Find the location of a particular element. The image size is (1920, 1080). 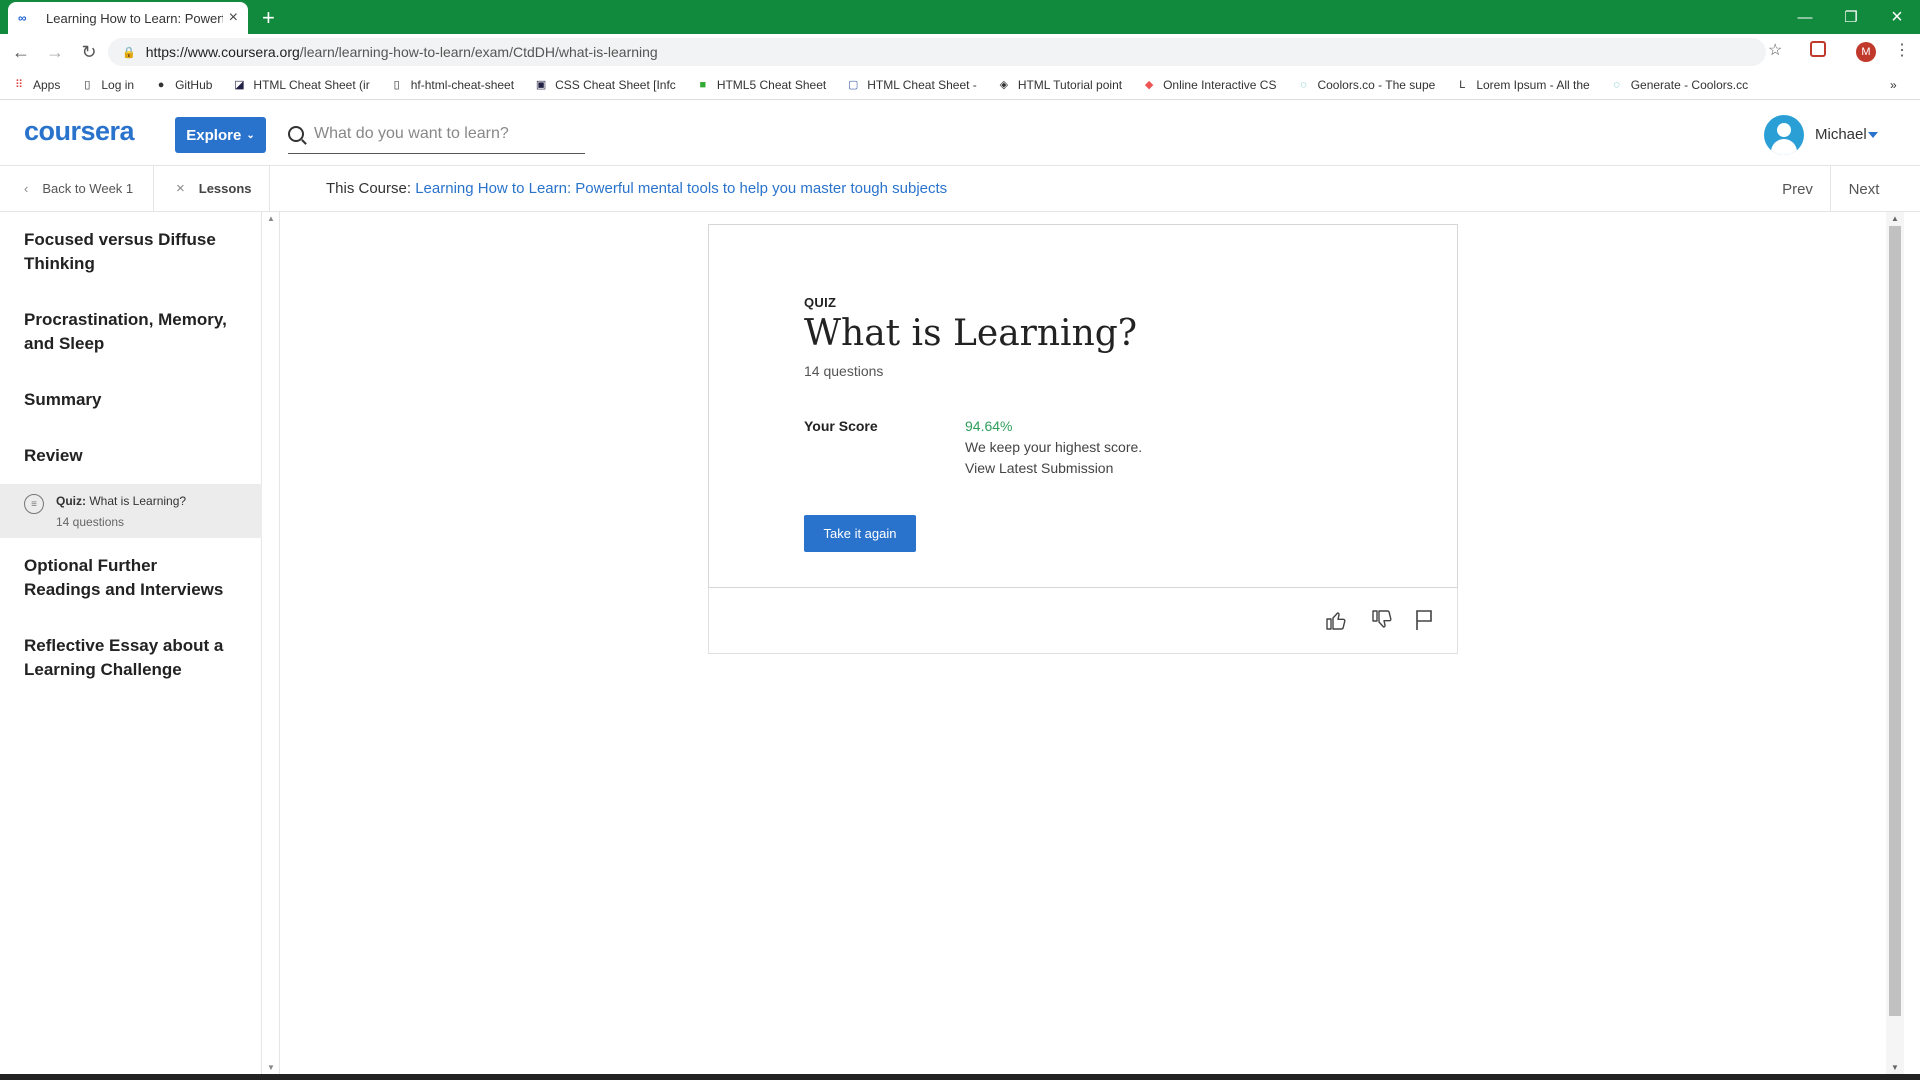

browser-tab: ∞ Learning How to Learn: Powerful × is located at coordinates (128, 18).